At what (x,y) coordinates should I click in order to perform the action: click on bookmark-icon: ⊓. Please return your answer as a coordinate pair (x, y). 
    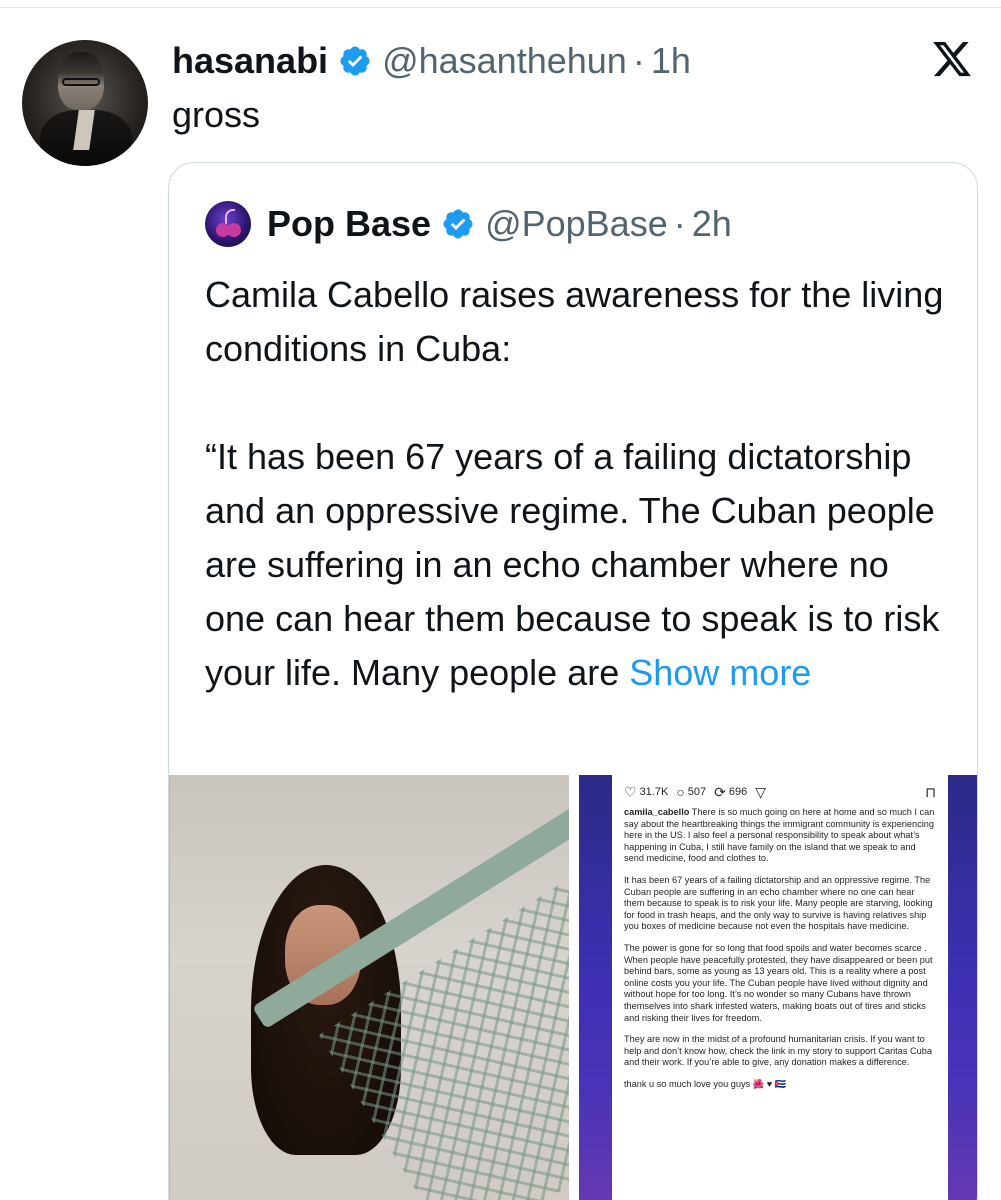
    Looking at the image, I should click on (930, 791).